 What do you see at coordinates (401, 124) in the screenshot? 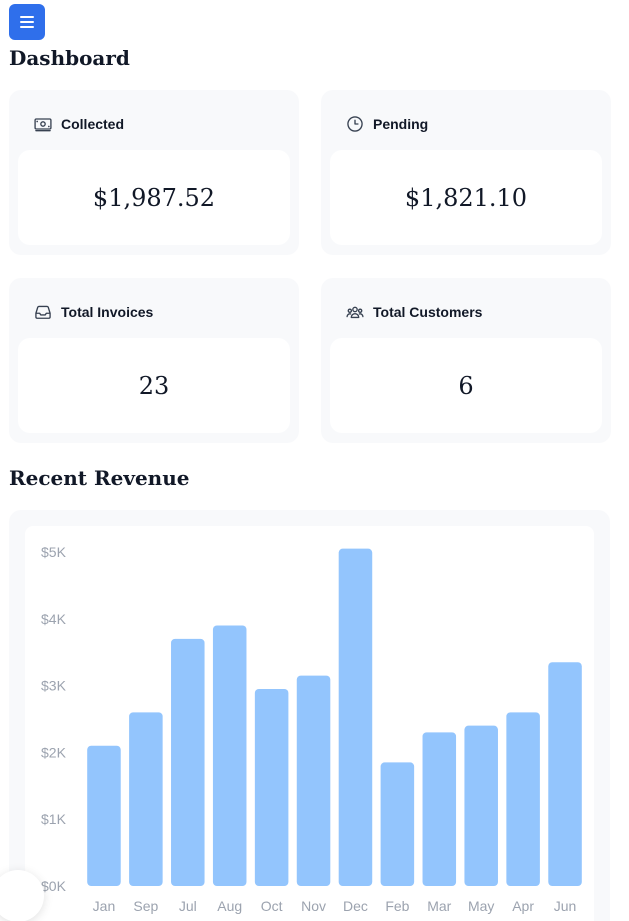
I see `card-label: Pending` at bounding box center [401, 124].